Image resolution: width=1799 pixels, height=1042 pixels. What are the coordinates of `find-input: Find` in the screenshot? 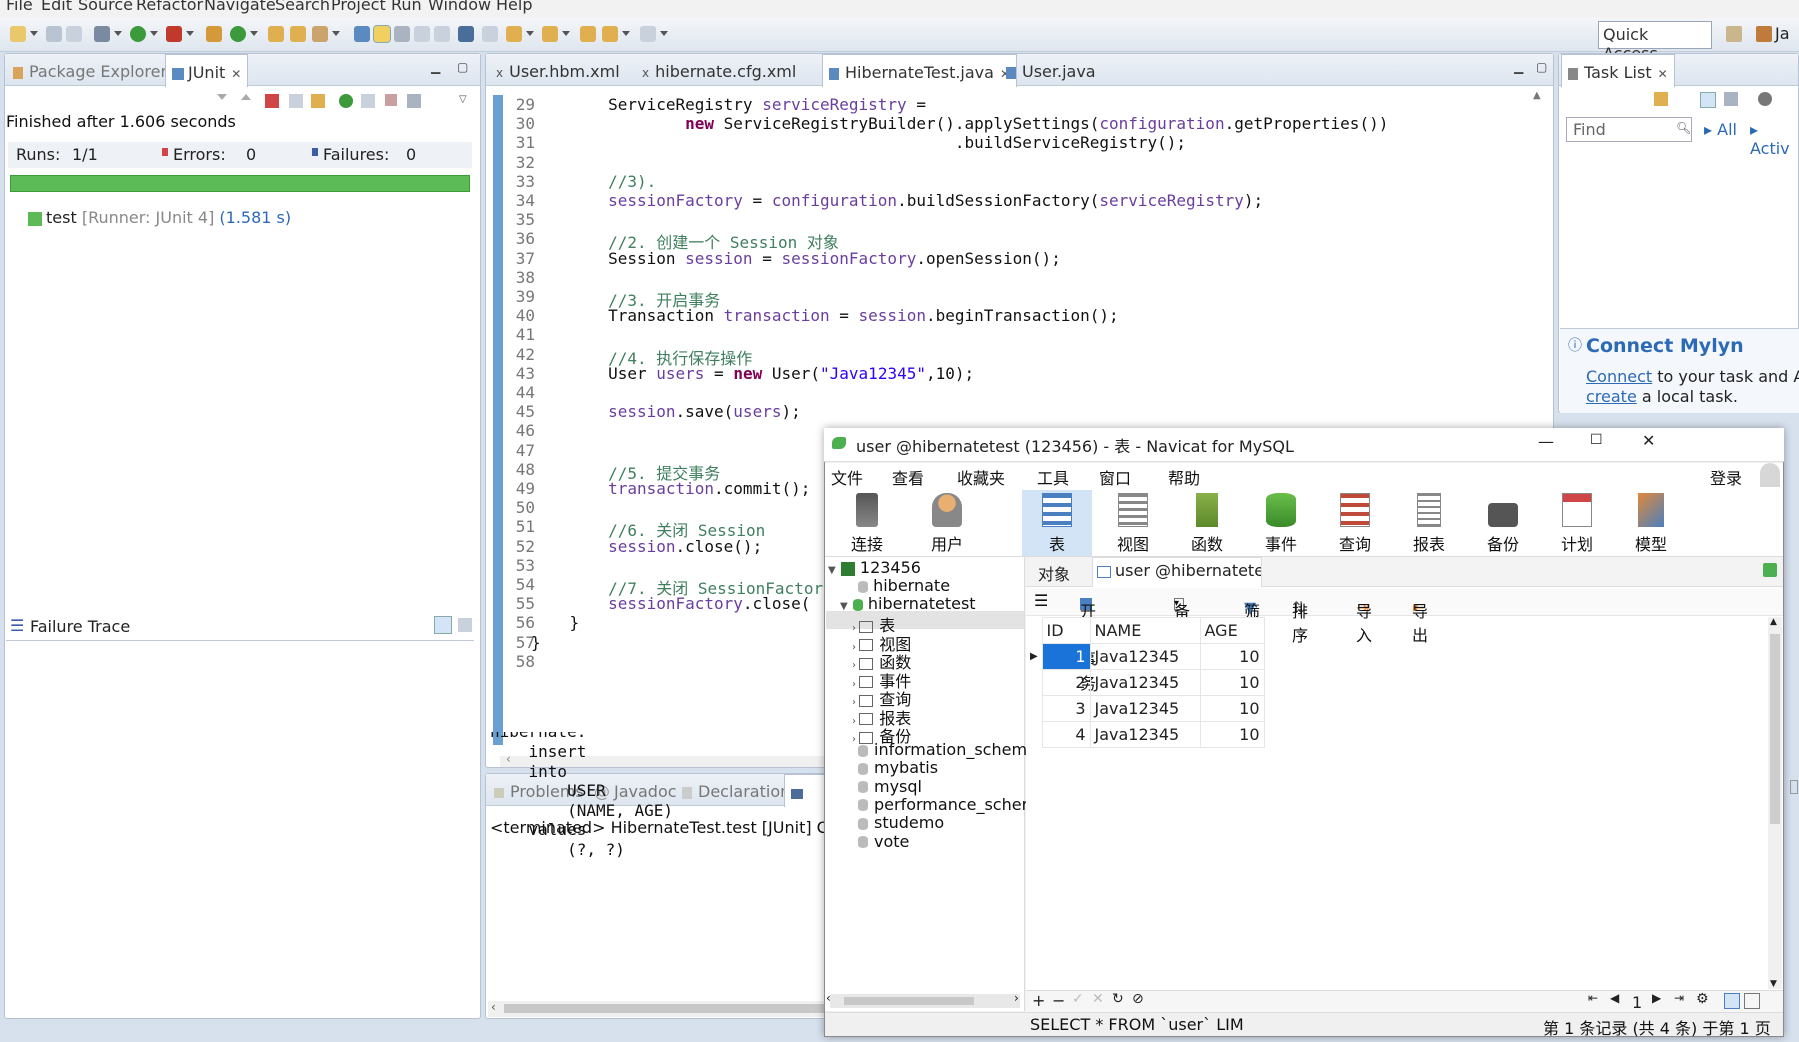 It's located at (1629, 129).